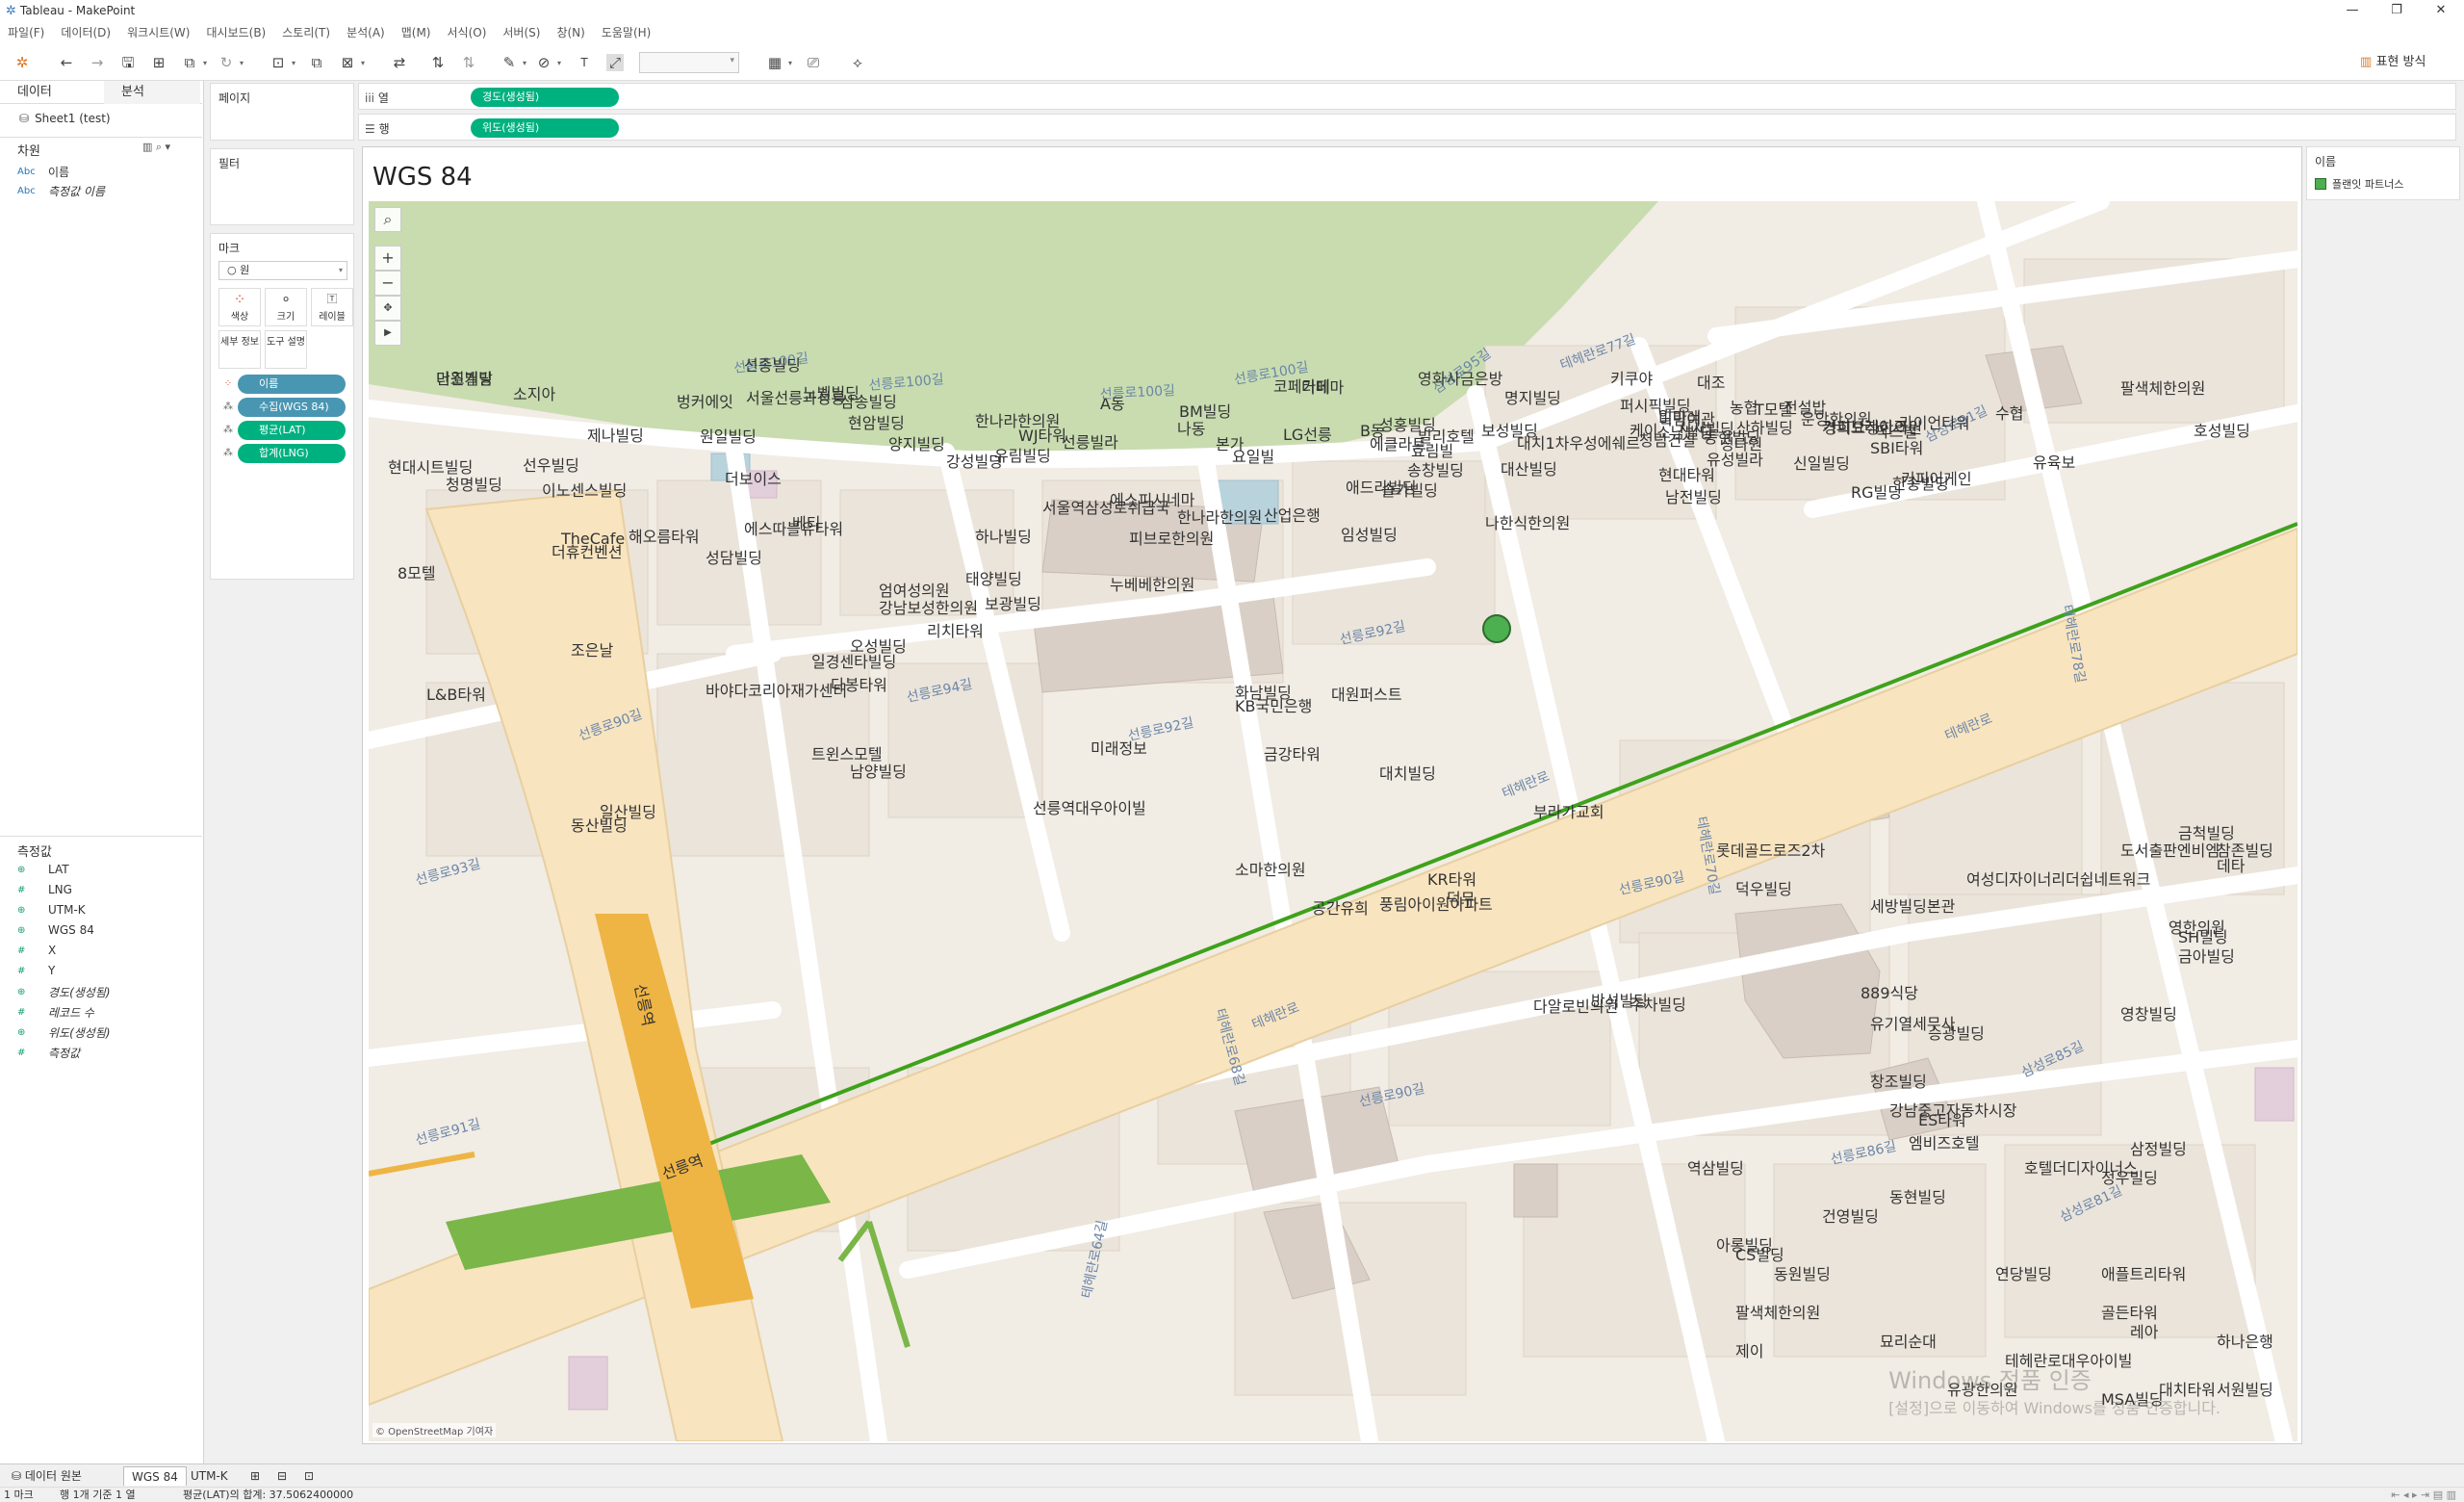 Image resolution: width=2464 pixels, height=1502 pixels. What do you see at coordinates (434, 1430) in the screenshot?
I see `map-attribution: © OpenStreetMap 기여자` at bounding box center [434, 1430].